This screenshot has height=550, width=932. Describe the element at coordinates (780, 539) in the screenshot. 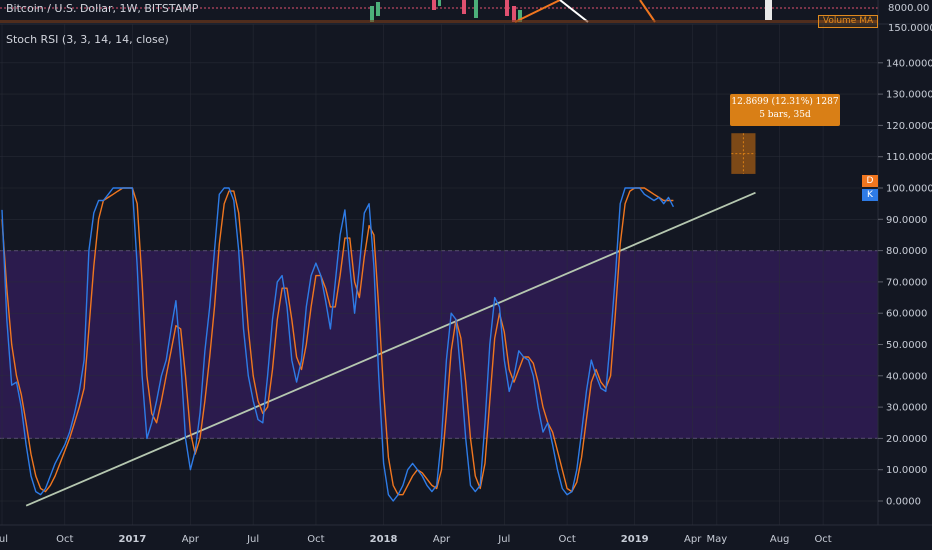

I see `x-tick-label: Aug` at that location.